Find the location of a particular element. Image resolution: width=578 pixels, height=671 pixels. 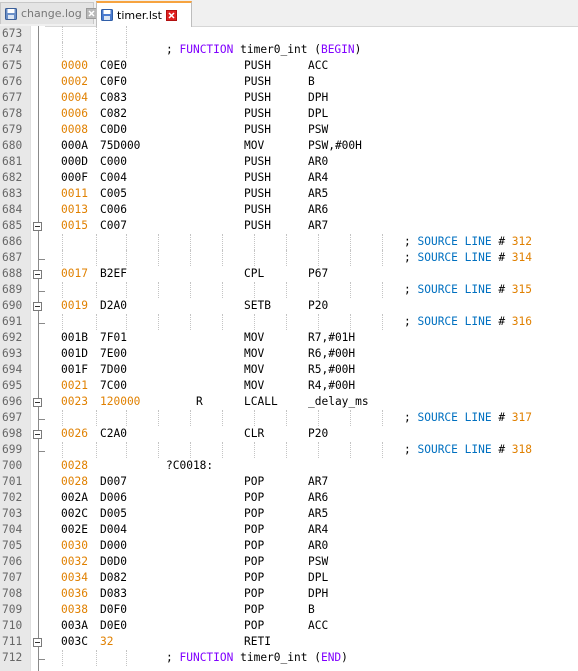

mnemonic: POP is located at coordinates (254, 577).